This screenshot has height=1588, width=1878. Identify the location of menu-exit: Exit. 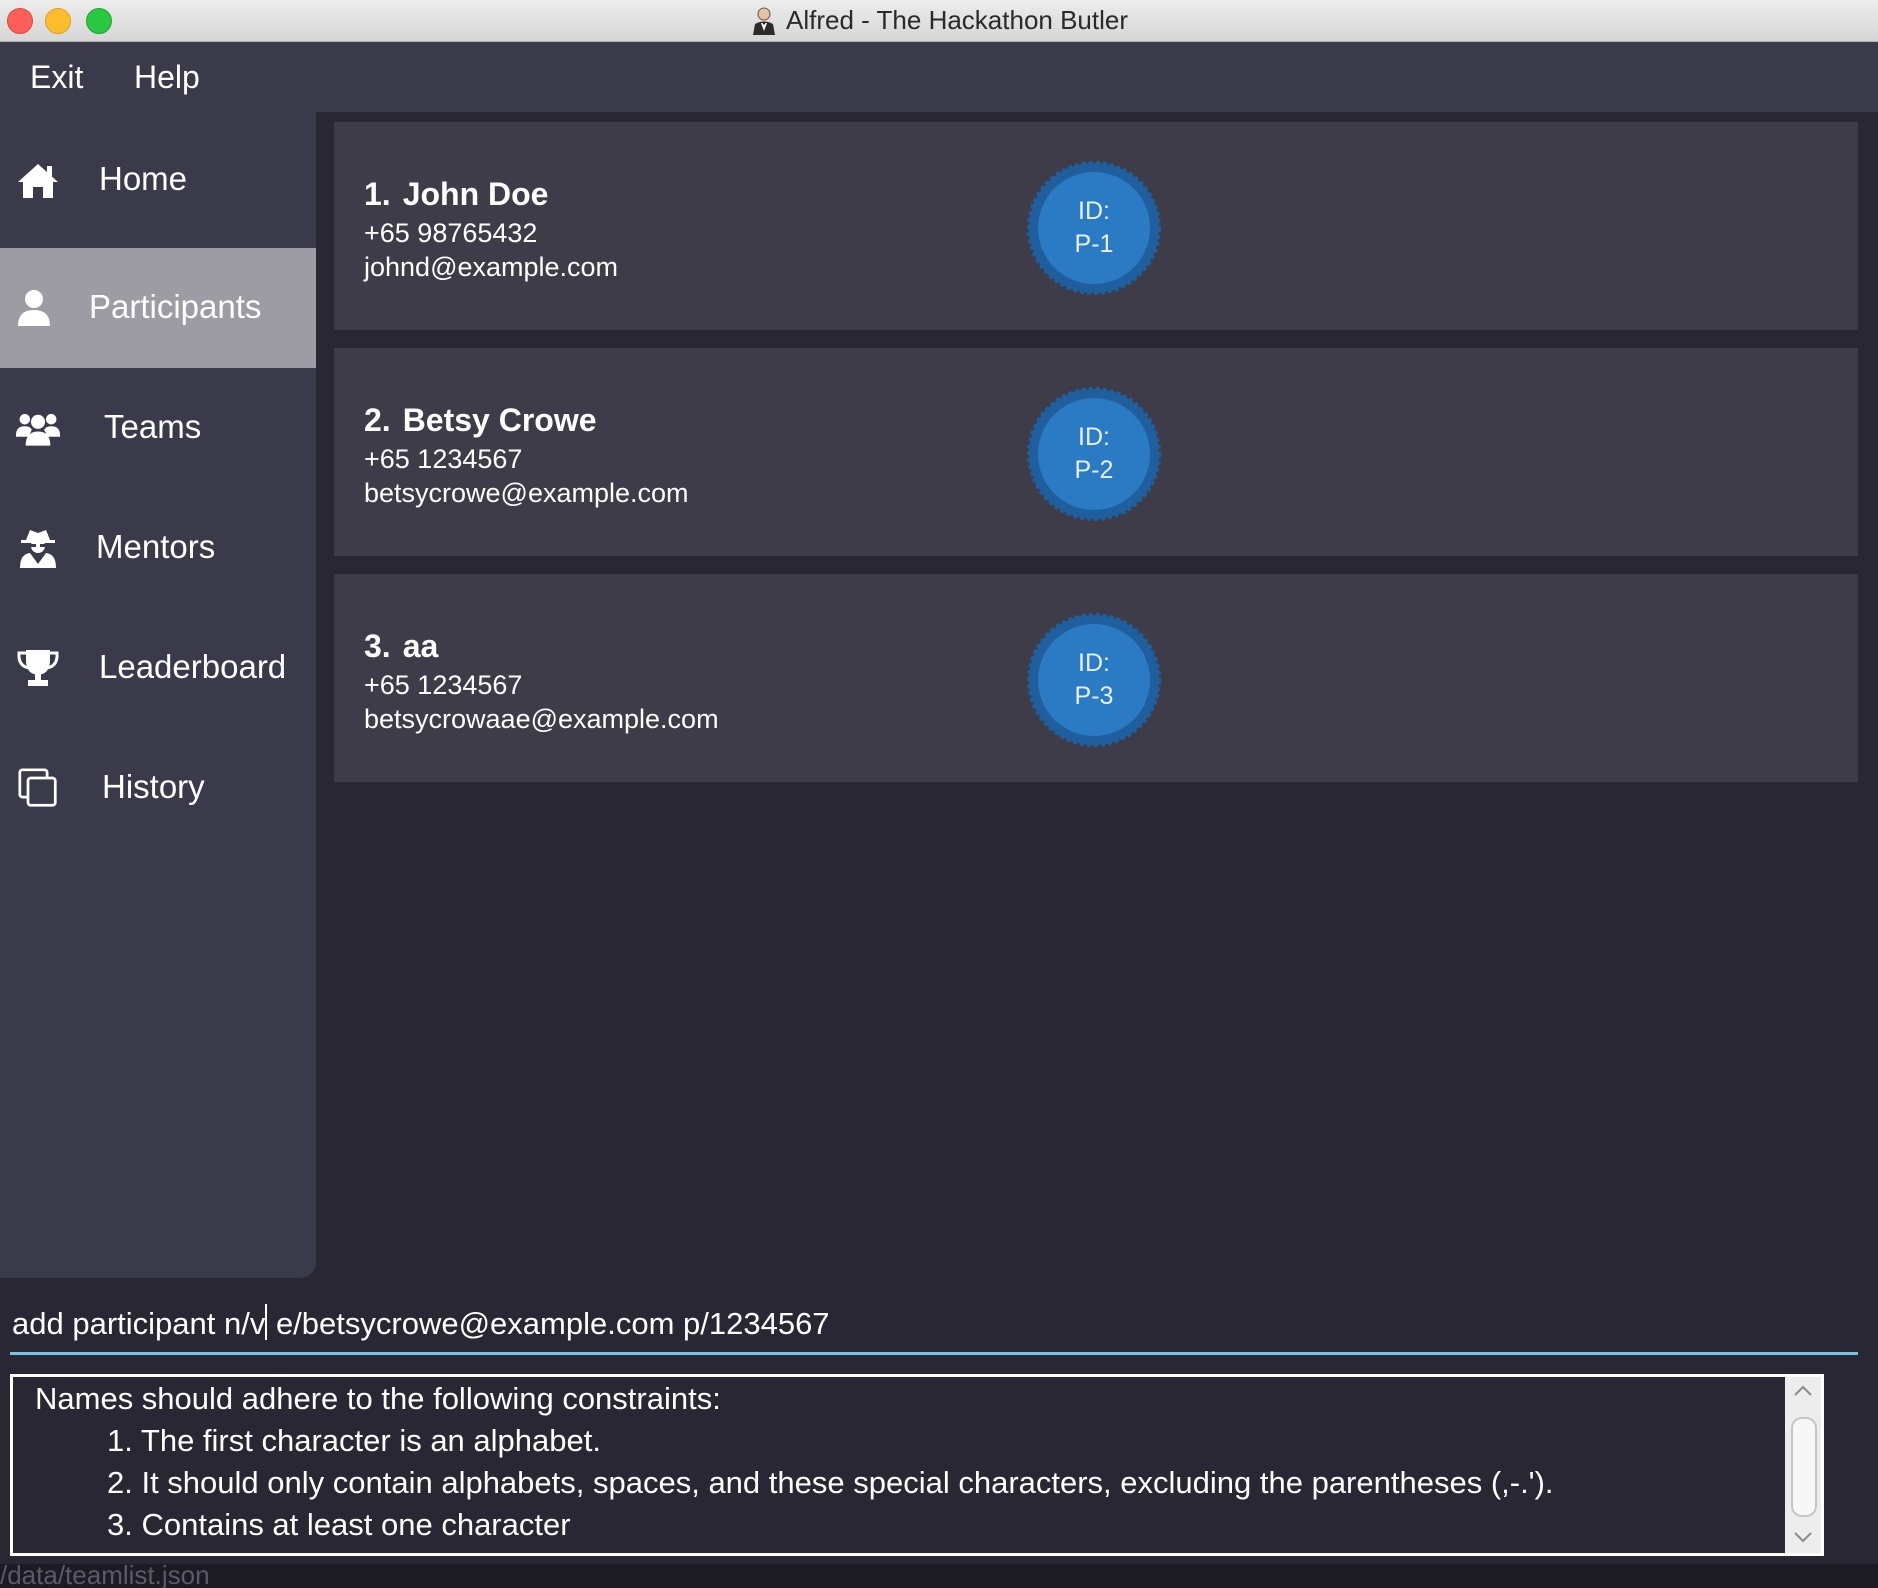
(56, 77).